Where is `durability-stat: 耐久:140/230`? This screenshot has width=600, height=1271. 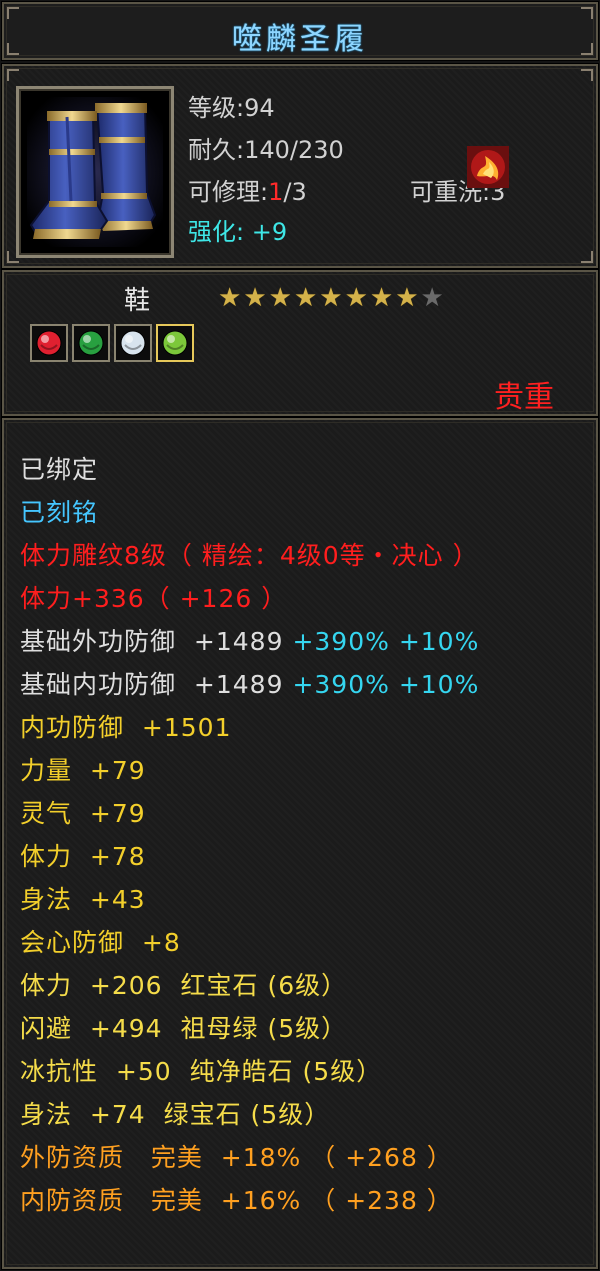
durability-stat: 耐久:140/230 is located at coordinates (266, 147).